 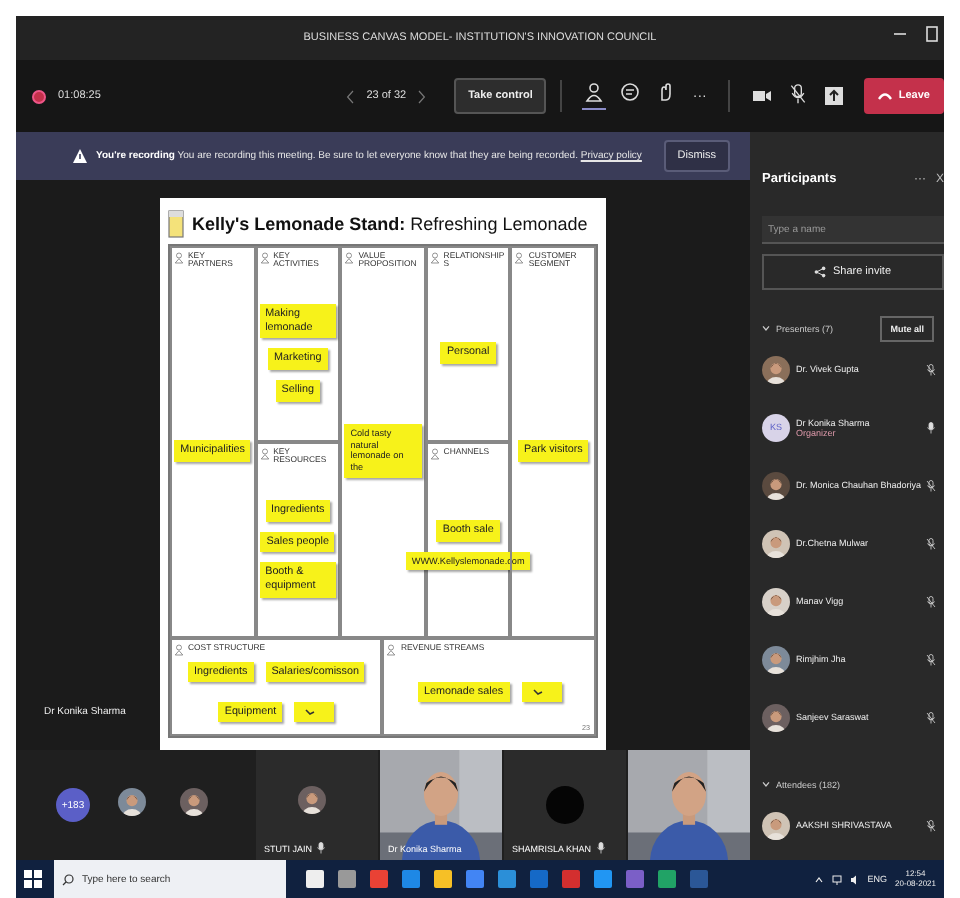 I want to click on participants-icon, so click(x=594, y=96).